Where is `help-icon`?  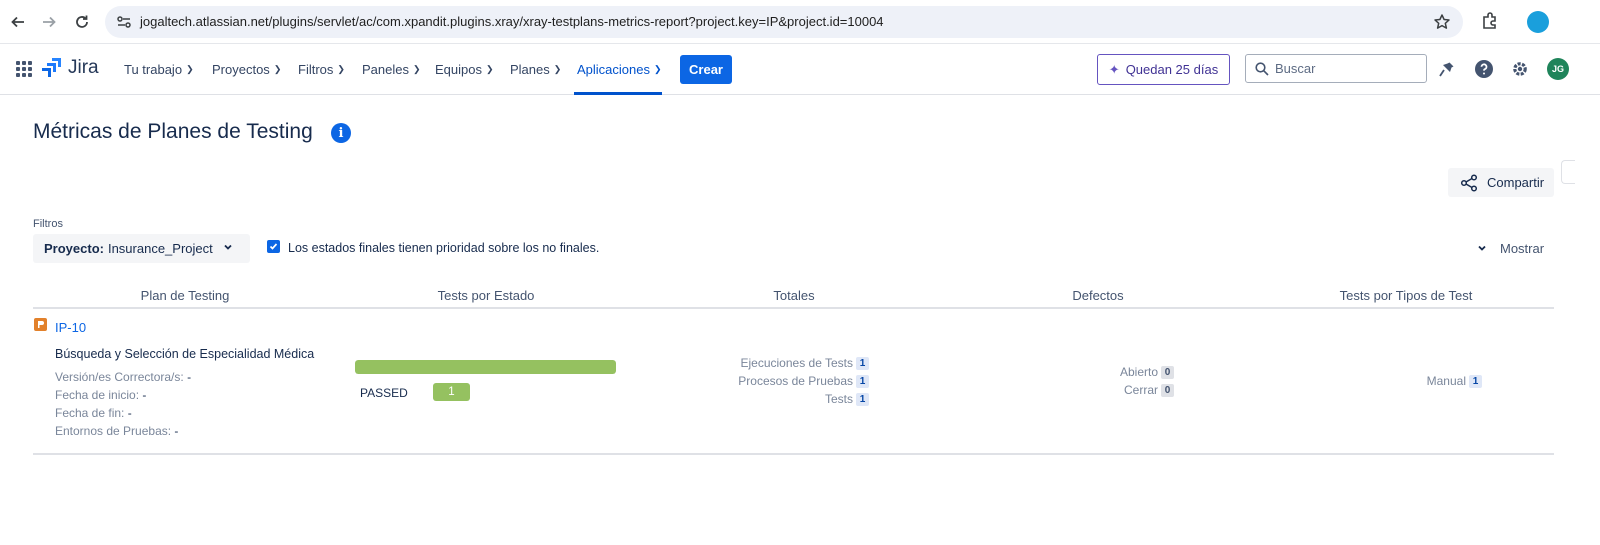
help-icon is located at coordinates (1484, 69).